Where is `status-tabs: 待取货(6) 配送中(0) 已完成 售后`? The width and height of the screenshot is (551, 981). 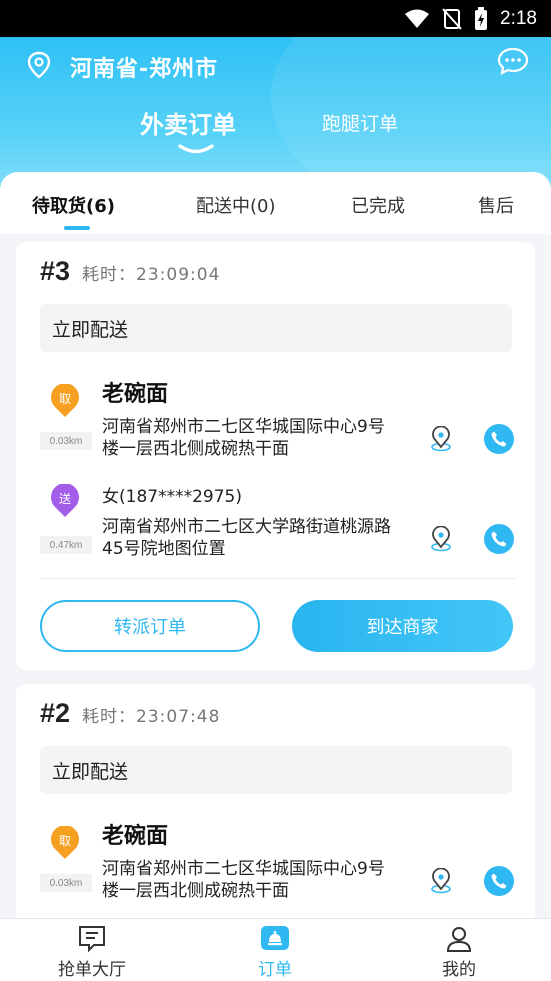
status-tabs: 待取货(6) 配送中(0) 已完成 售后 is located at coordinates (275, 203).